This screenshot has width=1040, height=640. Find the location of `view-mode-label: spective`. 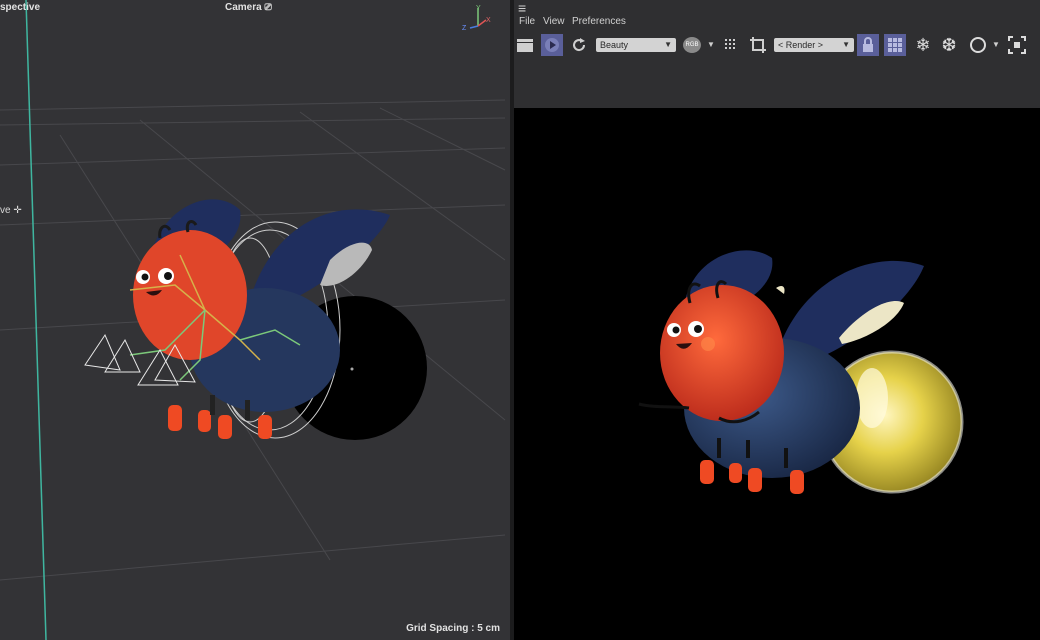

view-mode-label: spective is located at coordinates (20, 7).